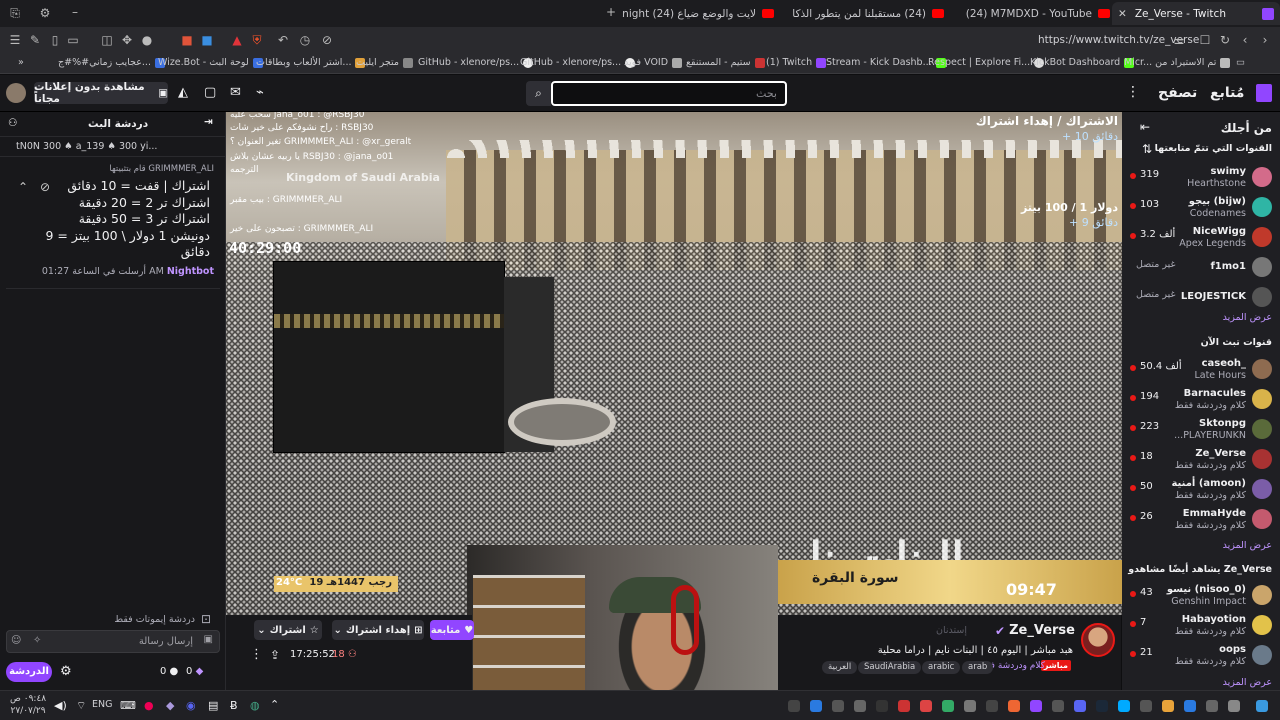 The image size is (1280, 720). Describe the element at coordinates (16, 93) in the screenshot. I see `user-avatar` at that location.